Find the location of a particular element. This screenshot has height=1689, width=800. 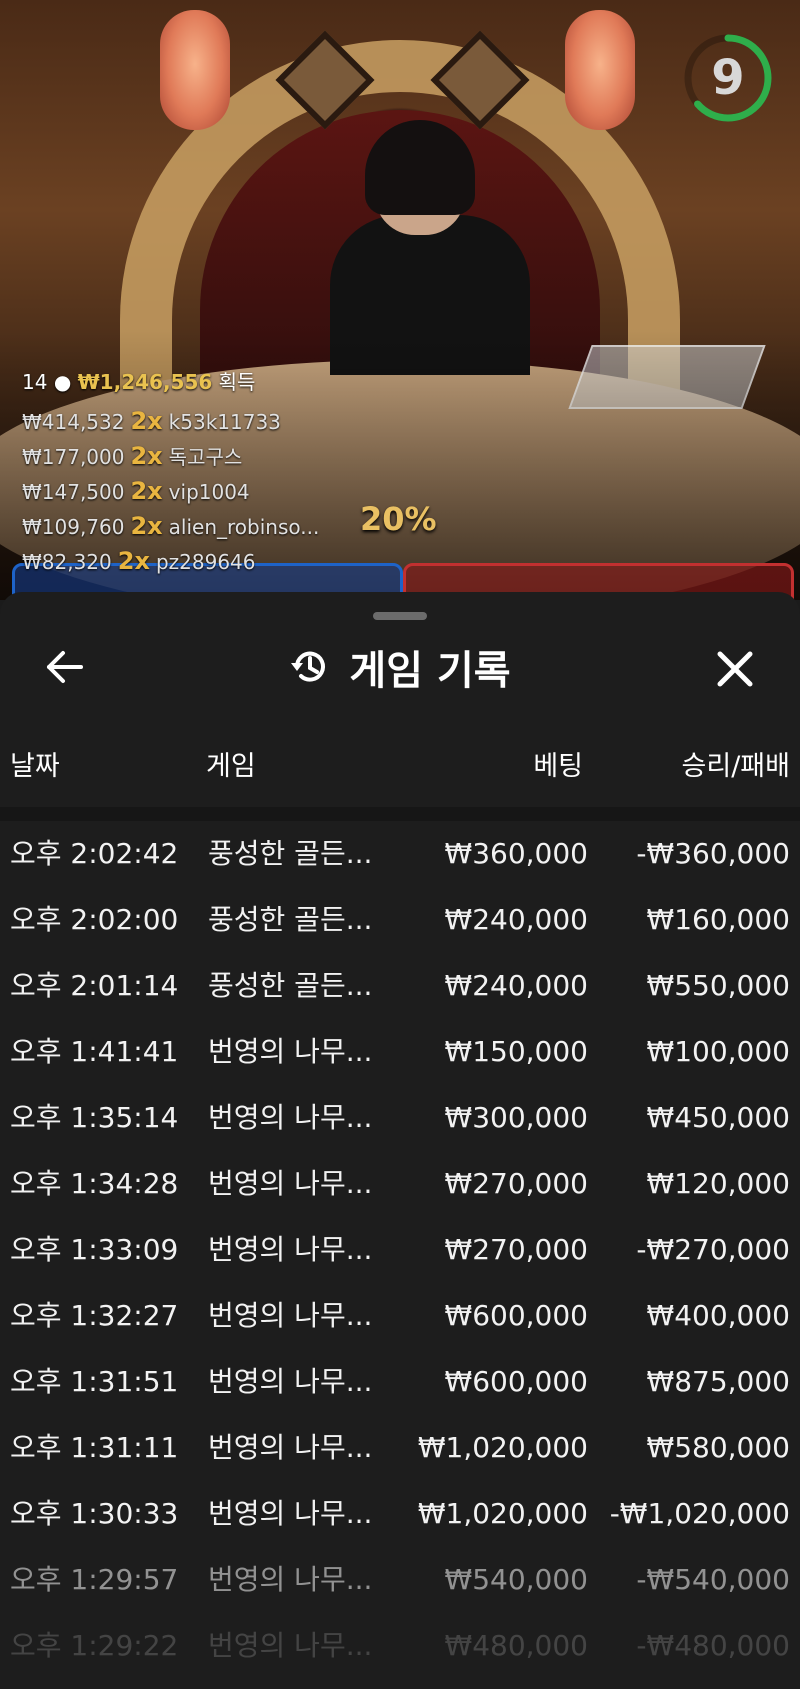

winner-row: ₩82,320 2x pz289646 is located at coordinates (139, 561).